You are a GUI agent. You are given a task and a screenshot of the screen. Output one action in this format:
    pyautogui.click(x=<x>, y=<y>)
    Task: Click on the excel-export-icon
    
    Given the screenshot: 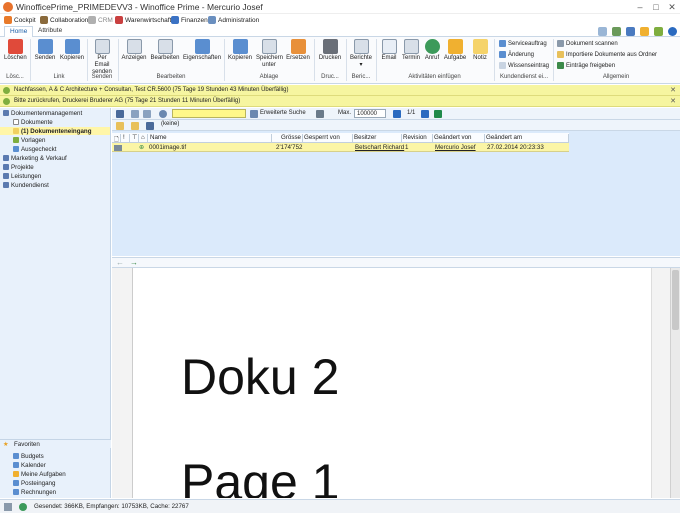 What is the action you would take?
    pyautogui.click(x=438, y=114)
    